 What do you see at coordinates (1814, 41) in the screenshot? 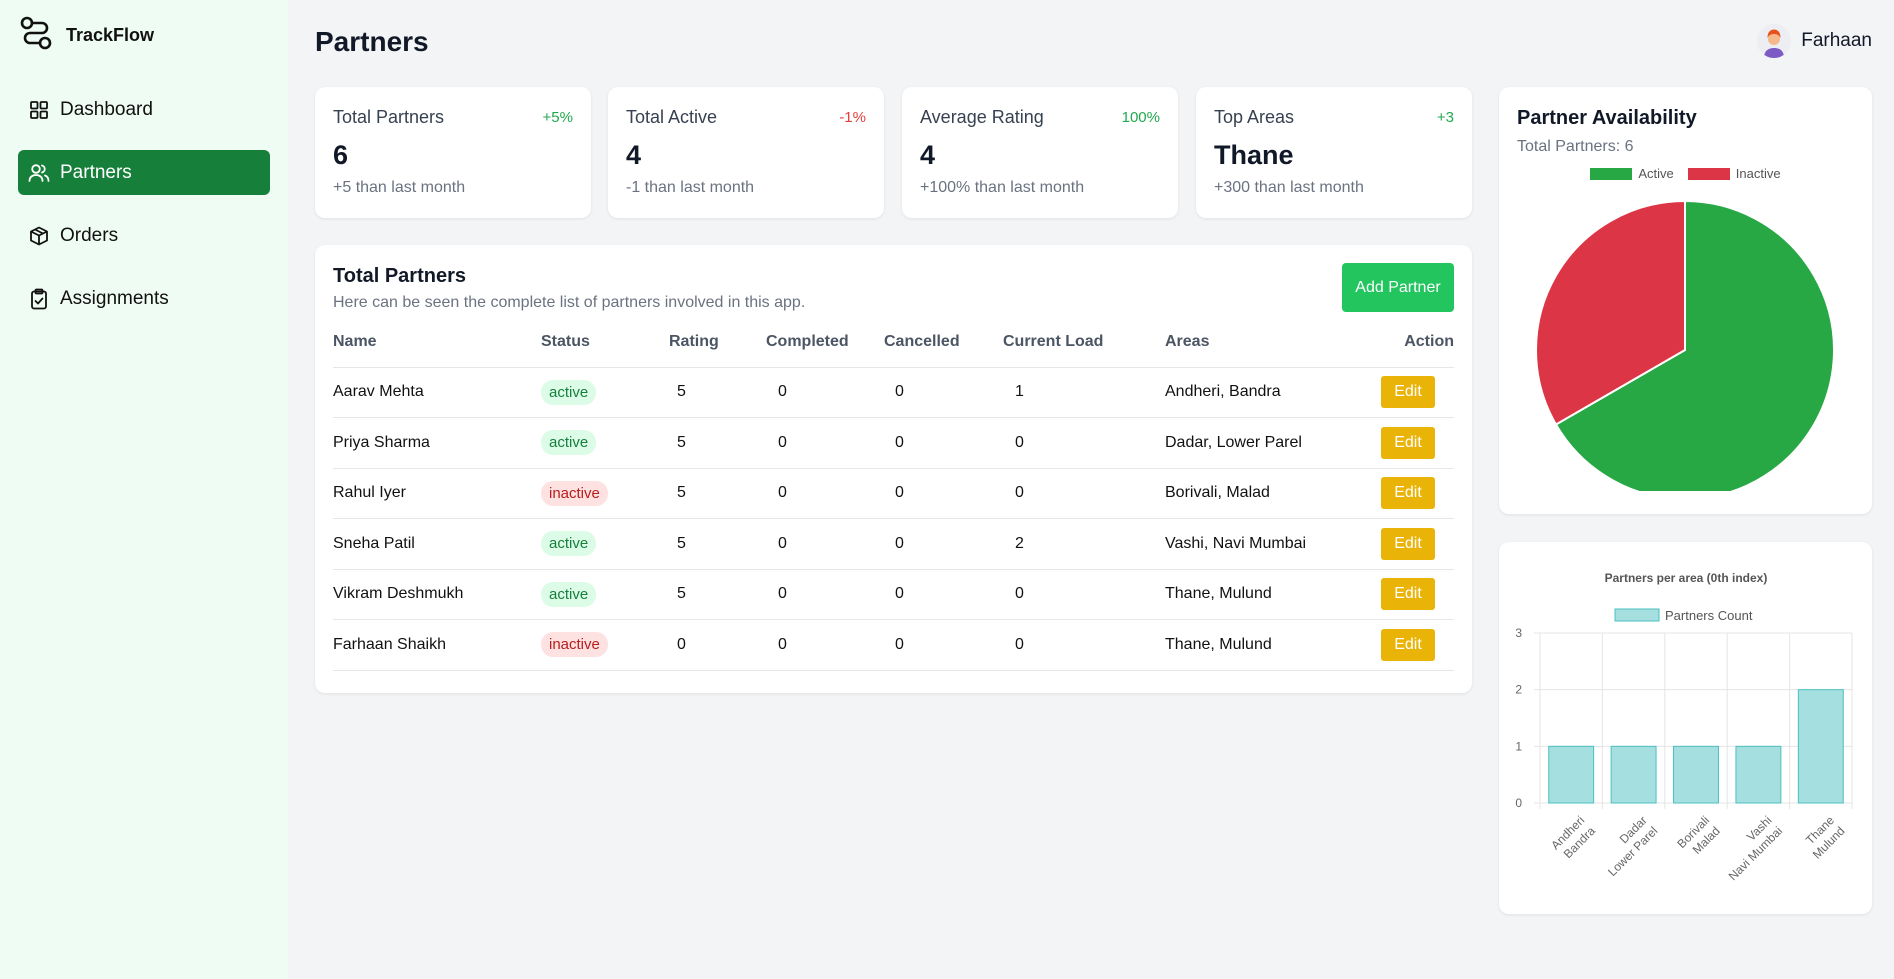
I see `user-menu: Farhaan` at bounding box center [1814, 41].